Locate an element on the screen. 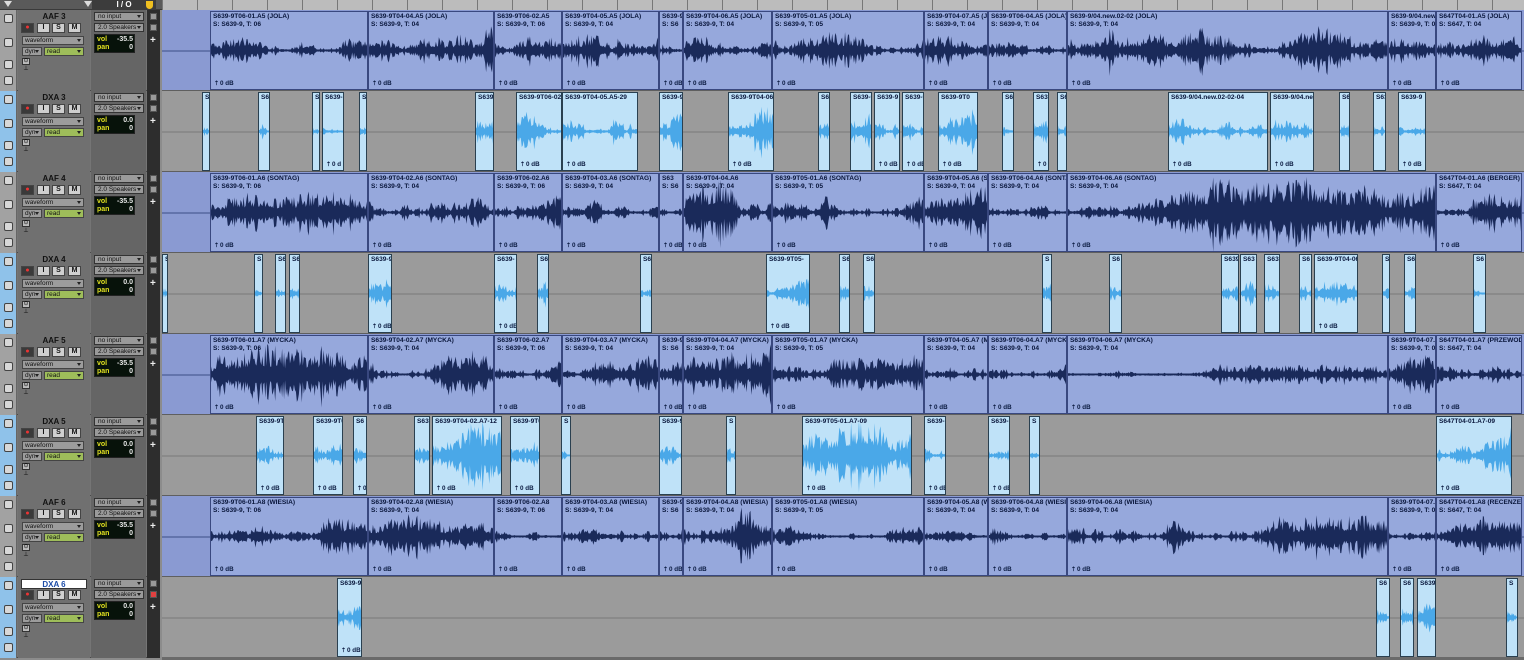  track-name: DXA 6 is located at coordinates (54, 584).